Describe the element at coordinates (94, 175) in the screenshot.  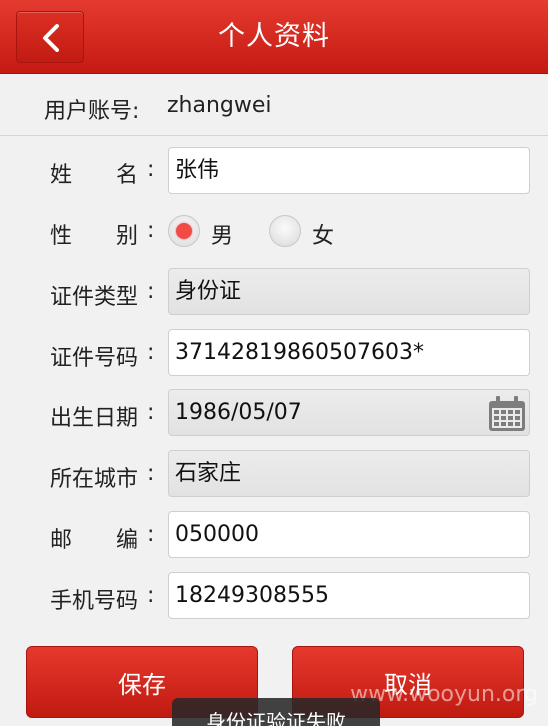
I see `name-label: 姓 名` at that location.